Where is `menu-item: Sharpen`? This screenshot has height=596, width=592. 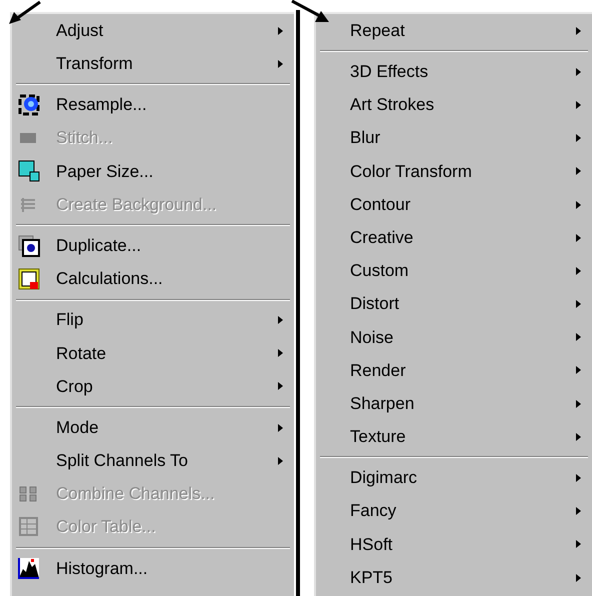 menu-item: Sharpen is located at coordinates (462, 403).